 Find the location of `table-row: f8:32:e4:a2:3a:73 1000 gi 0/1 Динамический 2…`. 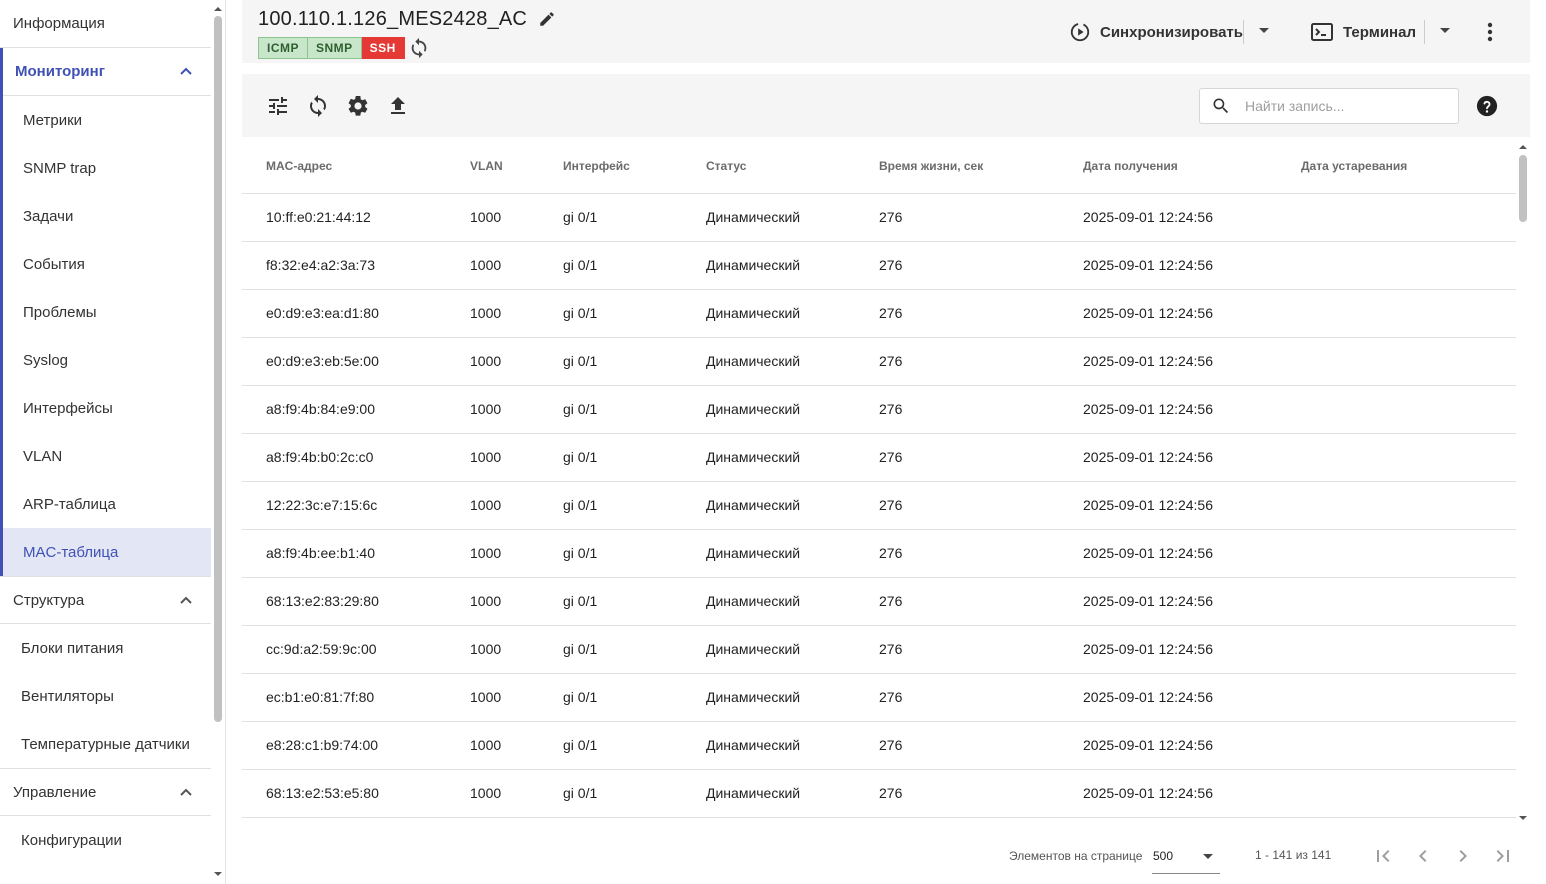

table-row: f8:32:e4:a2:3a:73 1000 gi 0/1 Динамический 2… is located at coordinates (879, 265).